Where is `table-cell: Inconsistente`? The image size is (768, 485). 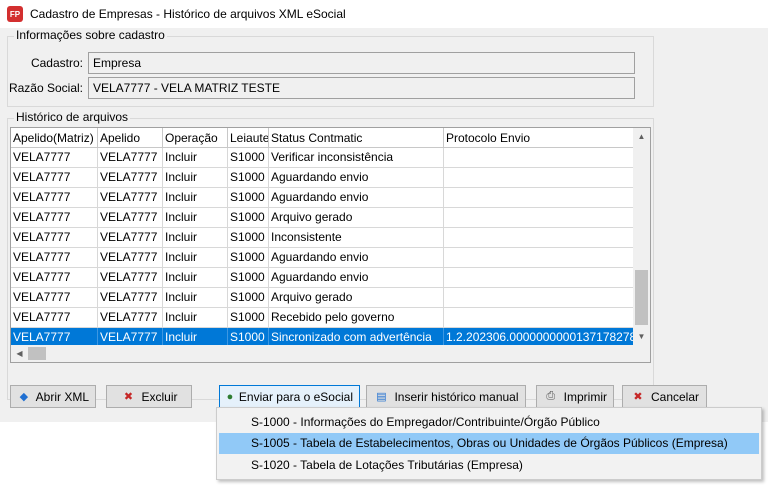 table-cell: Inconsistente is located at coordinates (356, 237).